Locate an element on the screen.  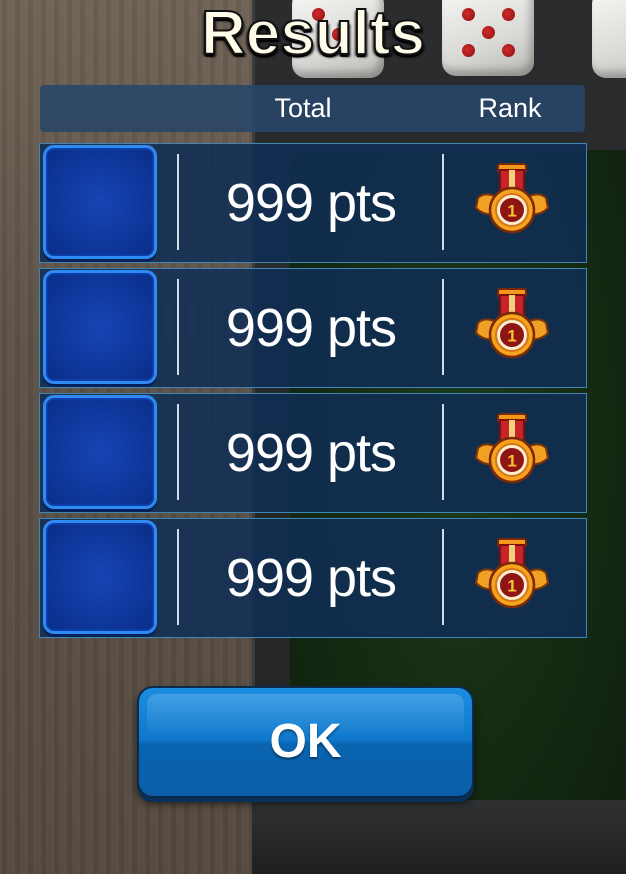
rank-column-header: Rank is located at coordinates (510, 108).